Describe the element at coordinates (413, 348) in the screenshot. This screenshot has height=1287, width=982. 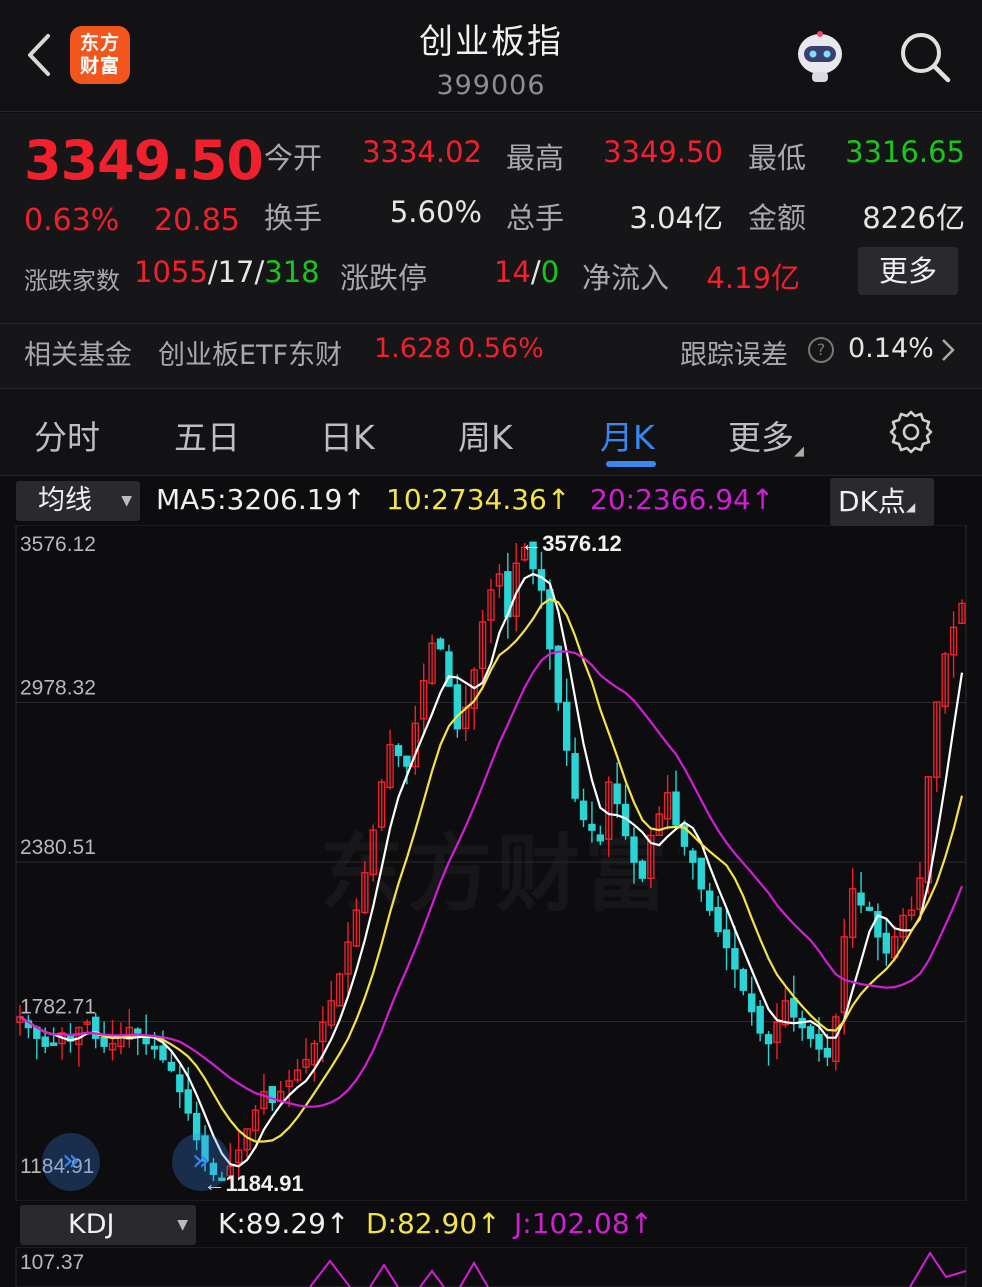
I see `fund-price: 1.628` at that location.